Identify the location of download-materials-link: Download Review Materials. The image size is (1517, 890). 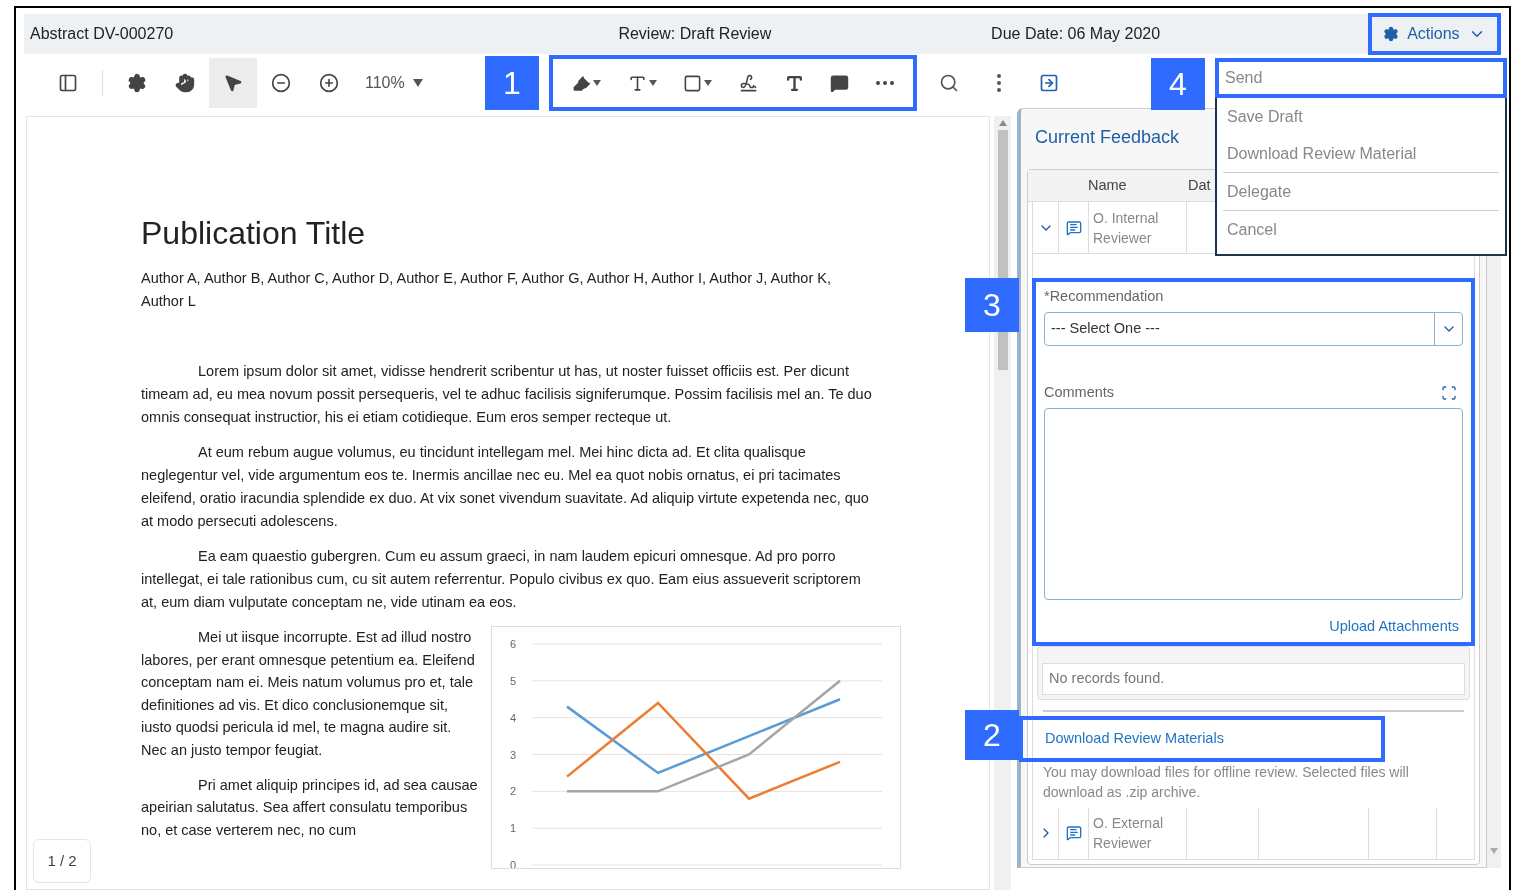
(1134, 738).